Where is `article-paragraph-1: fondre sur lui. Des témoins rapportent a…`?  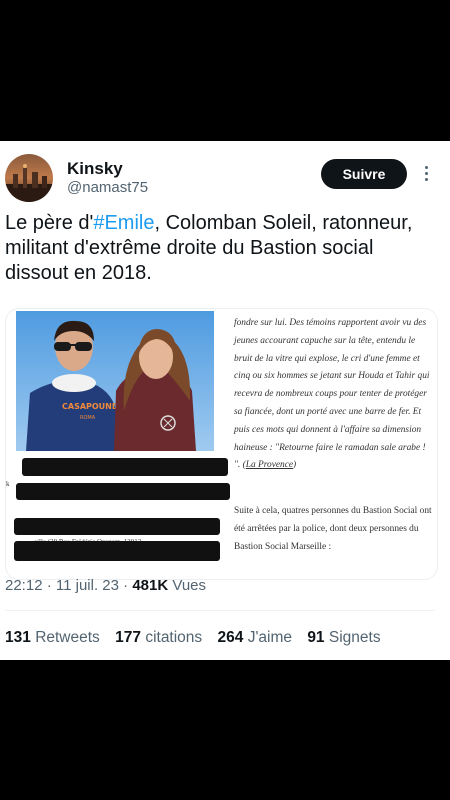
article-paragraph-1: fondre sur lui. Des témoins rapportent a… is located at coordinates (332, 394).